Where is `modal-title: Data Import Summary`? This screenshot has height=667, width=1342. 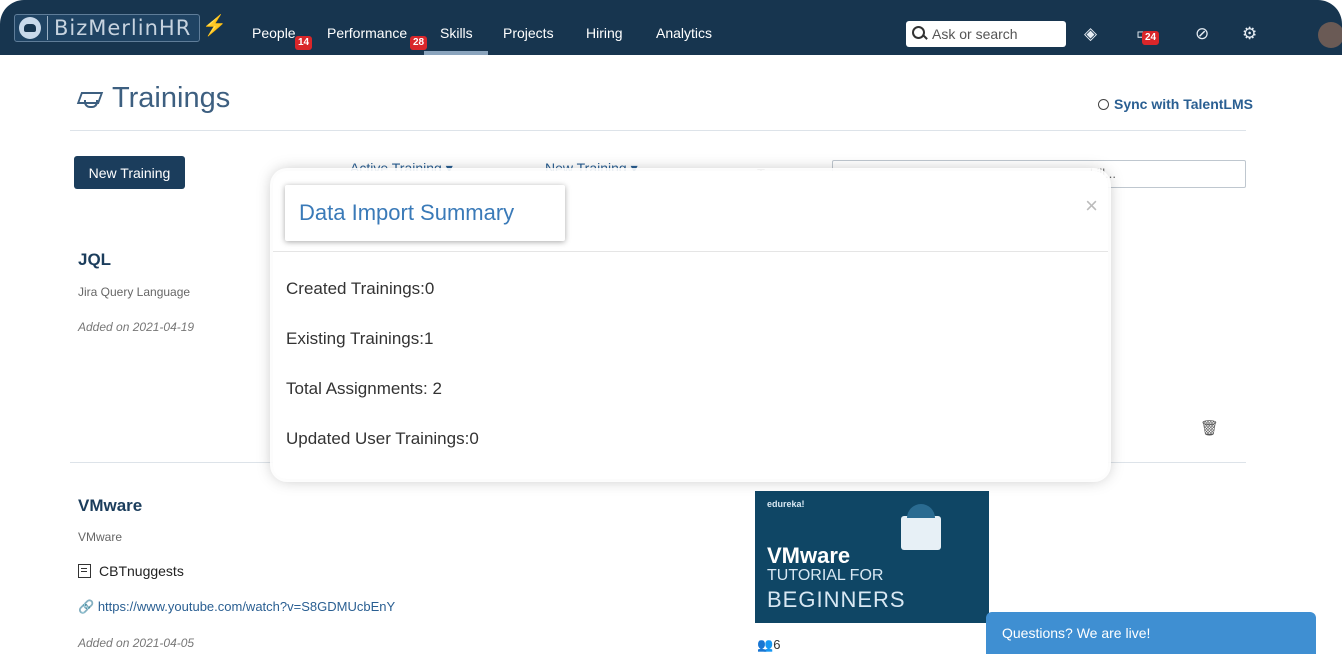 modal-title: Data Import Summary is located at coordinates (407, 212).